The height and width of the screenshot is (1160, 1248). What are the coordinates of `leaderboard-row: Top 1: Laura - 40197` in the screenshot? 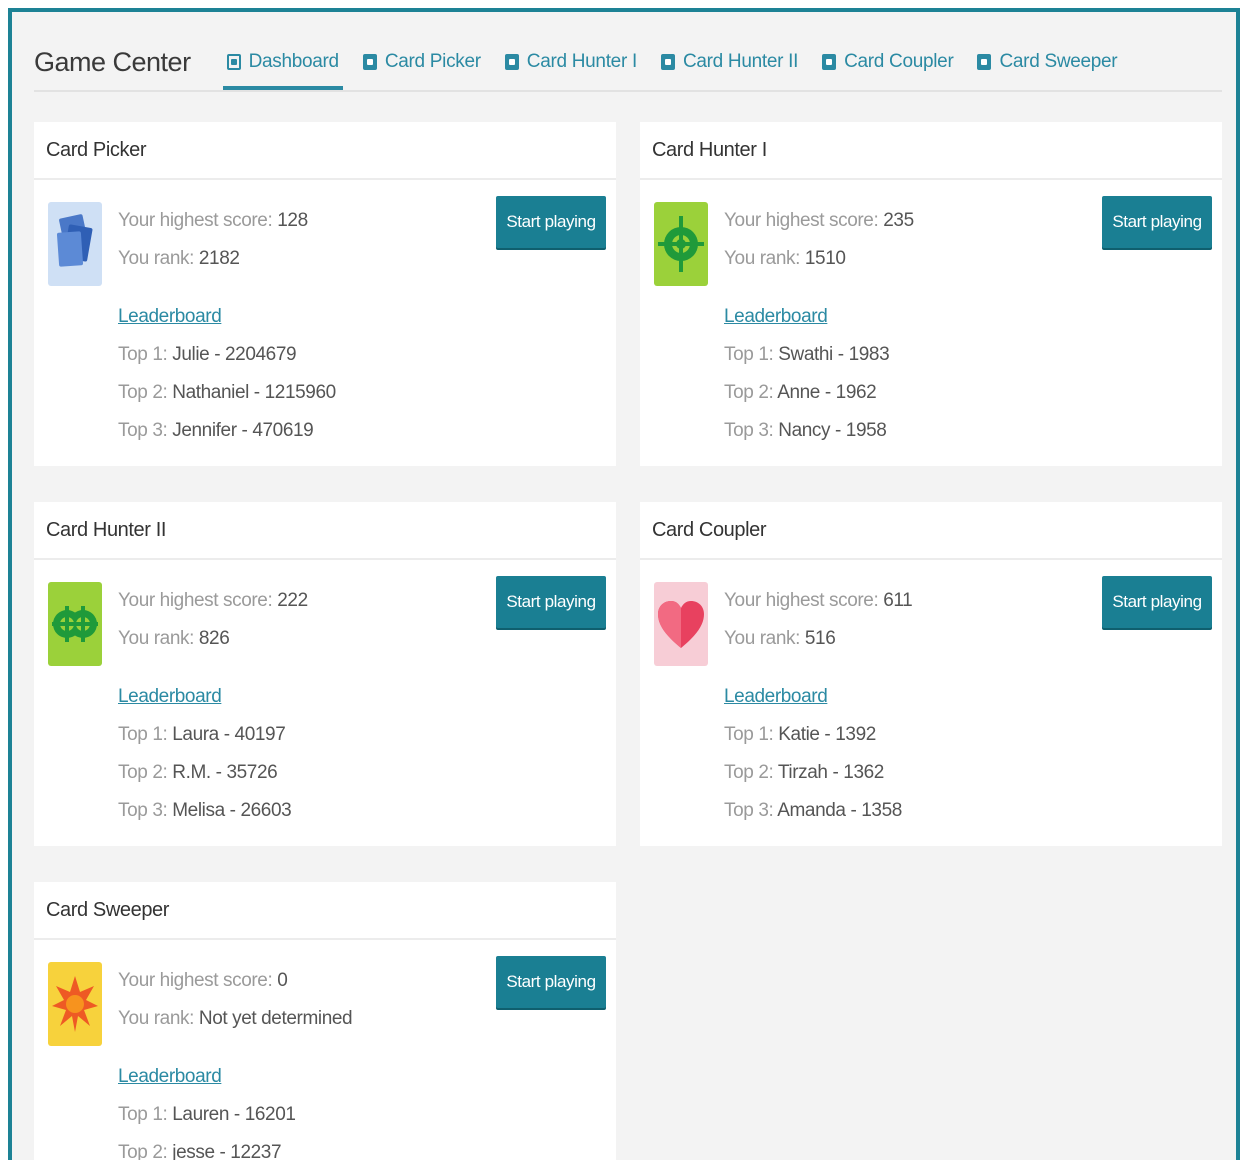 It's located at (202, 734).